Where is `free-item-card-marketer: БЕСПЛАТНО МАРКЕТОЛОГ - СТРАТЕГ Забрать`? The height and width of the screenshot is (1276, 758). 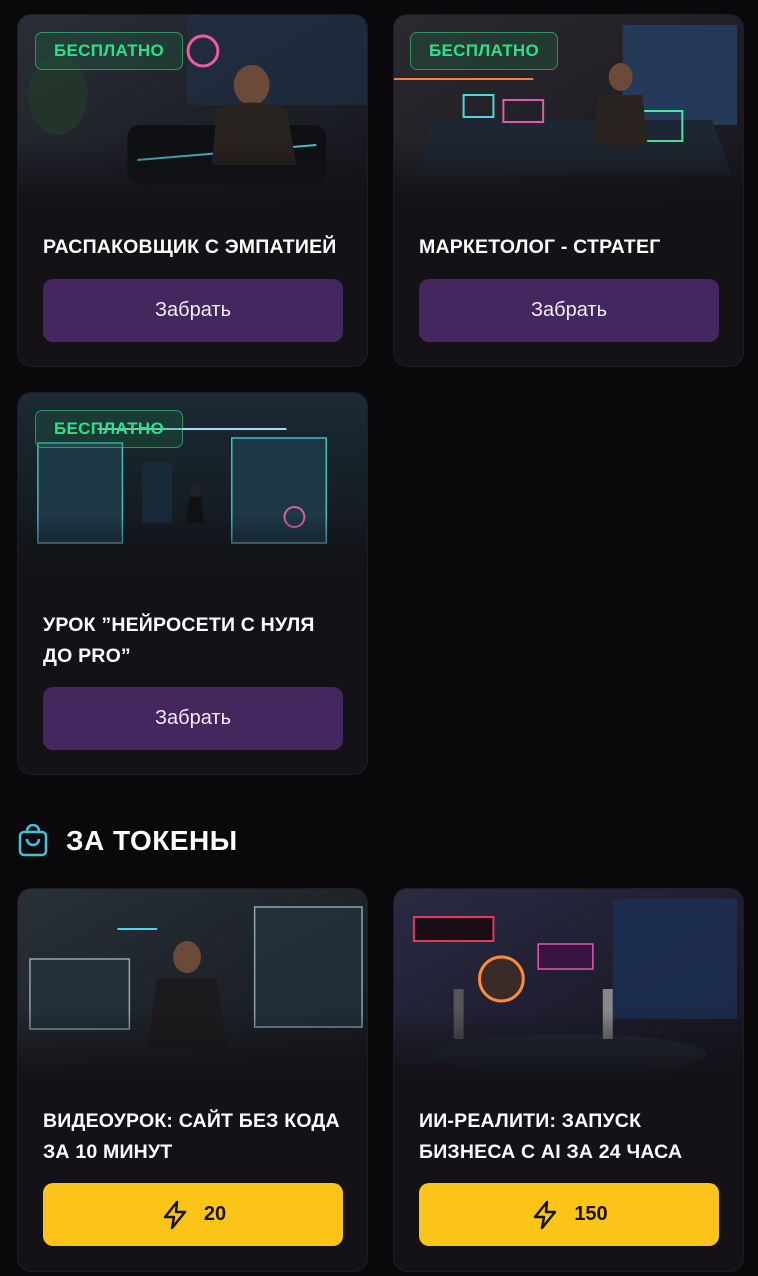 free-item-card-marketer: БЕСПЛАТНО МАРКЕТОЛОГ - СТРАТЕГ Забрать is located at coordinates (568, 190).